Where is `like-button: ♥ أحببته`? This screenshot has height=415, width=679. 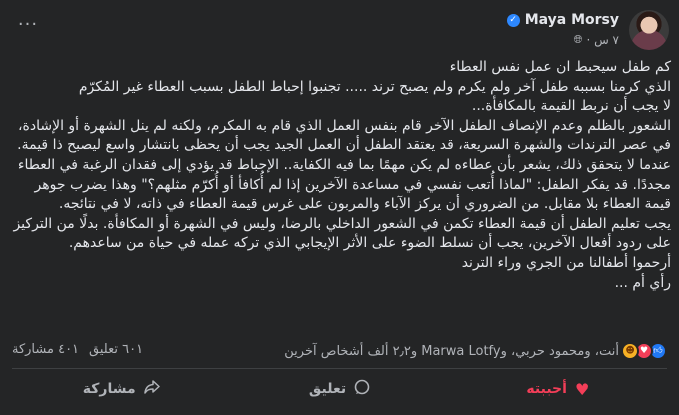 like-button: ♥ أحببته is located at coordinates (558, 389).